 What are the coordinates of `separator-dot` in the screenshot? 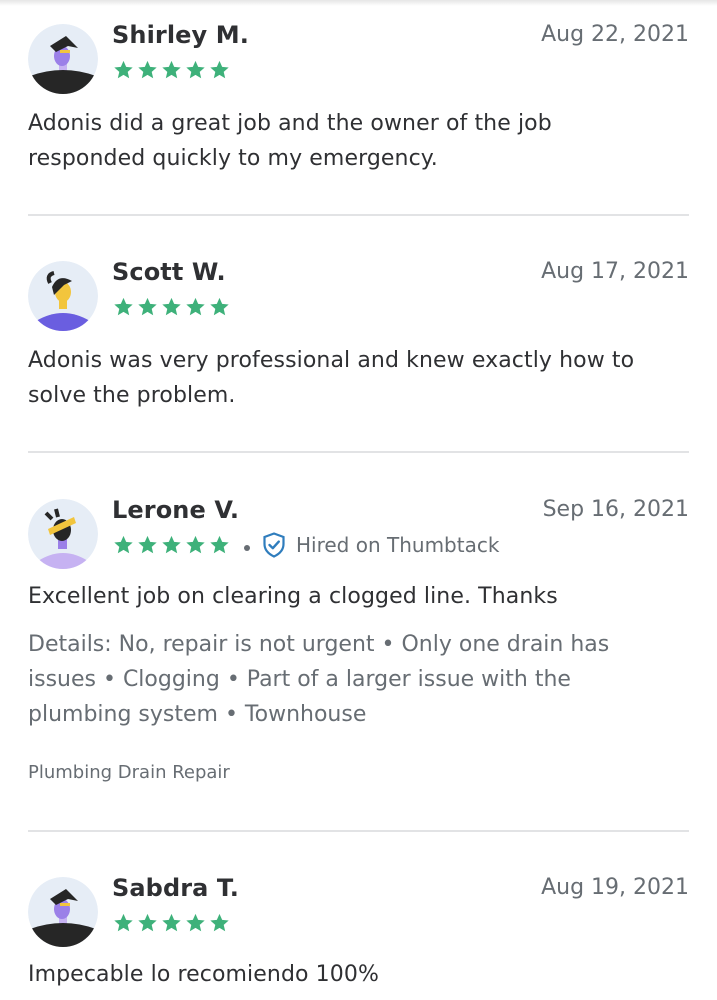 It's located at (247, 548).